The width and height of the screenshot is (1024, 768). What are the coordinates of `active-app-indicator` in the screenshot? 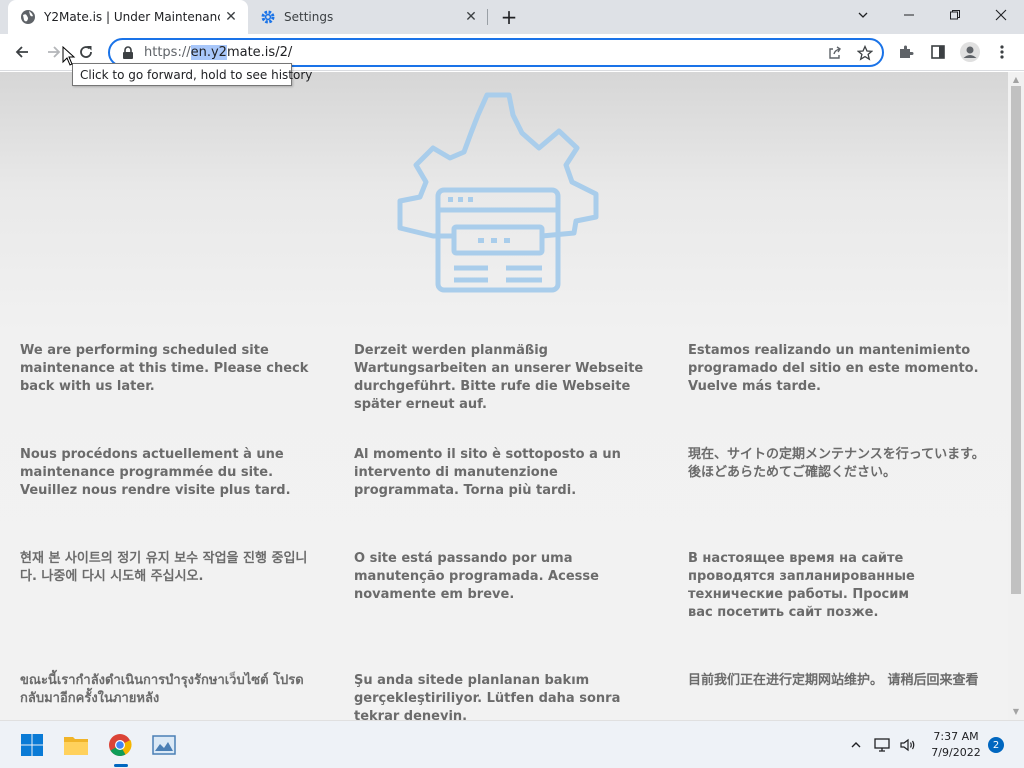 It's located at (121, 765).